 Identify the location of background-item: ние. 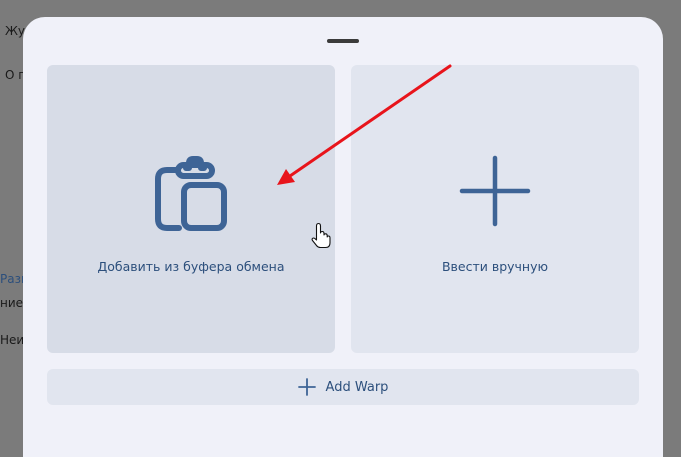
(12, 303).